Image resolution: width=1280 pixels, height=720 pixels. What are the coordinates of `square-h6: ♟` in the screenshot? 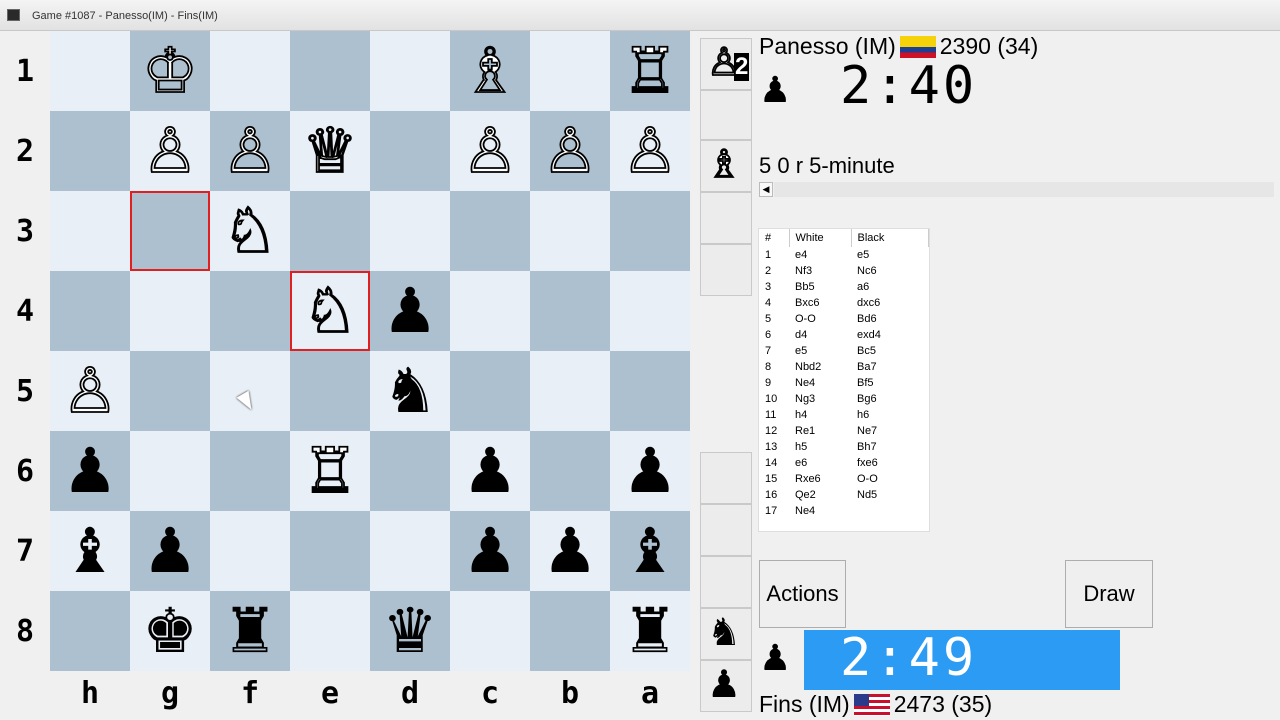 It's located at (90, 471).